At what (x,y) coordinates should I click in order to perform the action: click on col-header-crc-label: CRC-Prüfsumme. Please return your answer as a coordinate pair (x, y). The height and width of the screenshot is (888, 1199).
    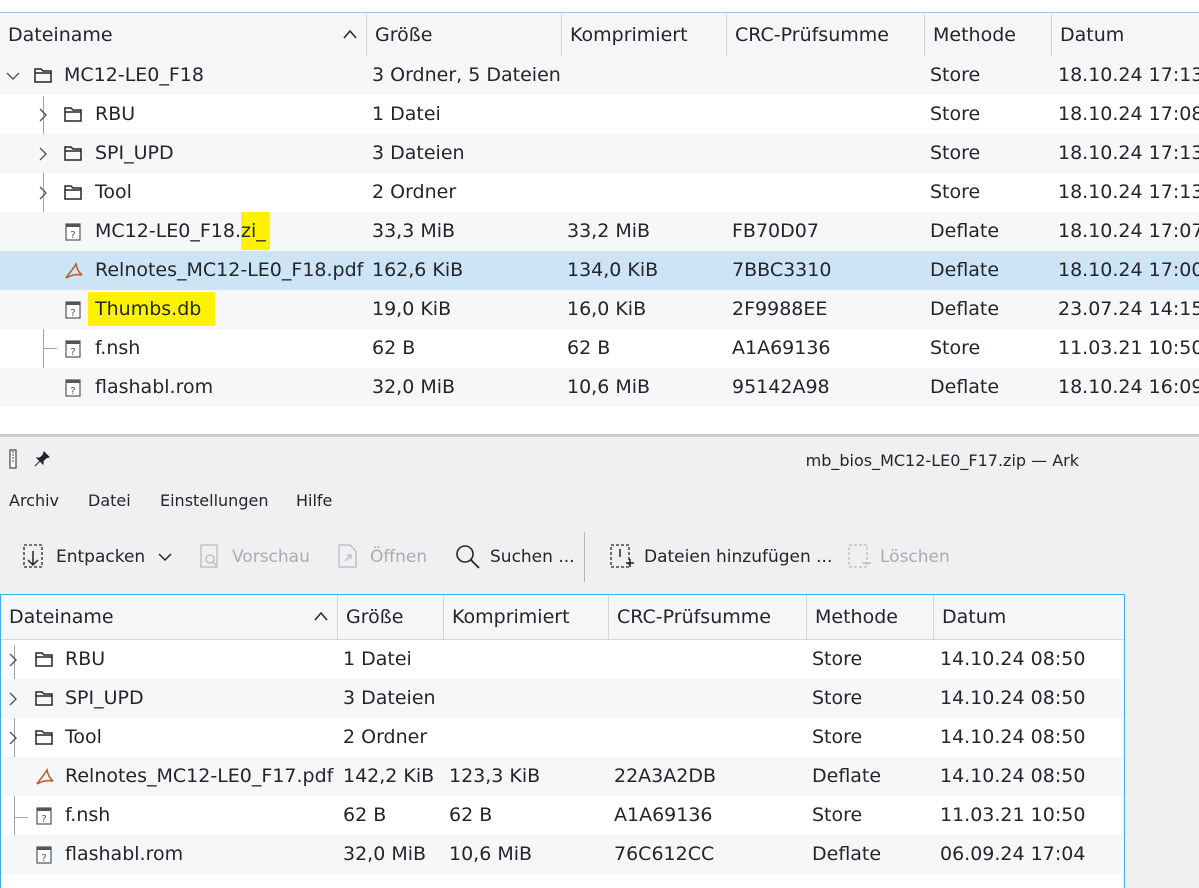
    Looking at the image, I should click on (812, 35).